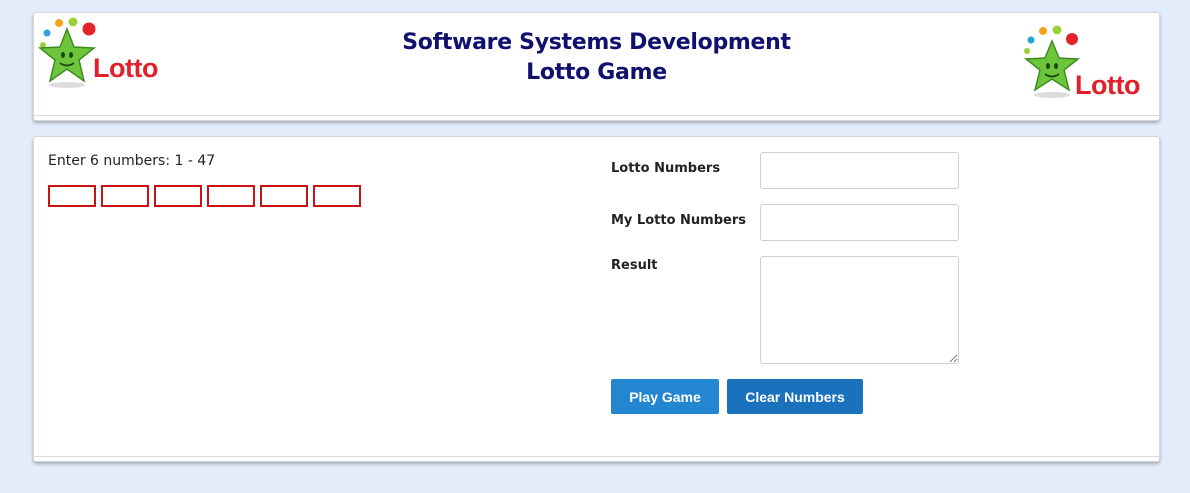 Image resolution: width=1190 pixels, height=493 pixels. Describe the element at coordinates (859, 170) in the screenshot. I see `lotto-numbers-field` at that location.